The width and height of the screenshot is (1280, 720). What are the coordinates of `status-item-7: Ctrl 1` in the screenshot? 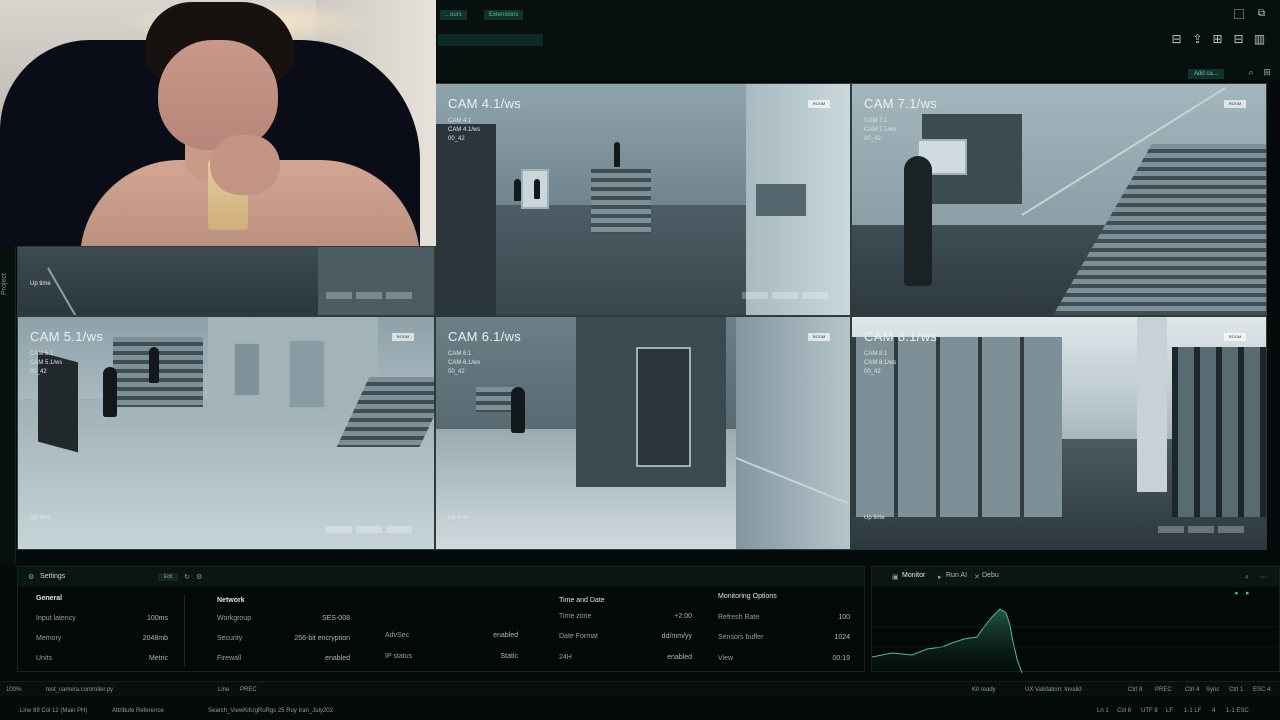 It's located at (1236, 690).